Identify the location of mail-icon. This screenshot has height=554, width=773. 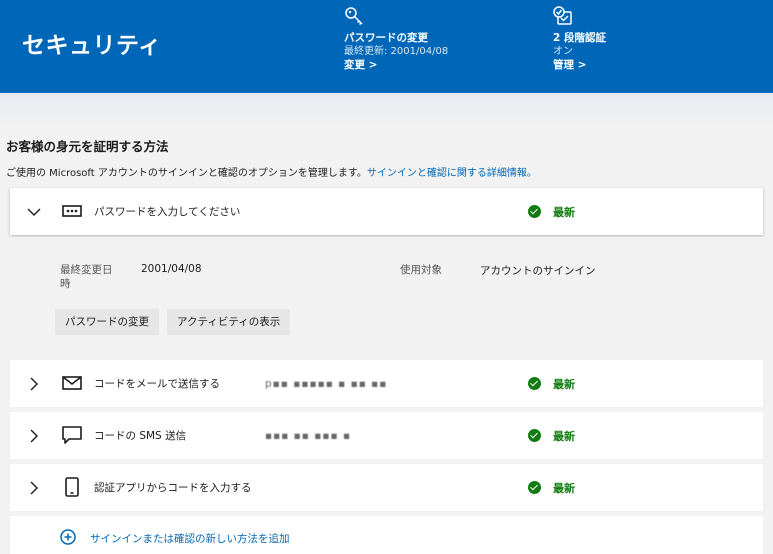
(72, 383).